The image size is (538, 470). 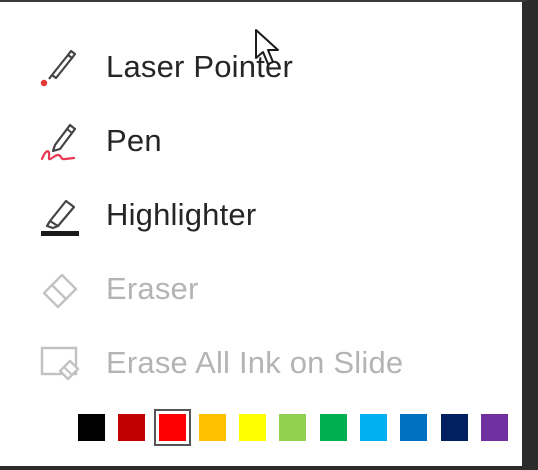 What do you see at coordinates (255, 362) in the screenshot?
I see `menu-item-label: Erase All Ink on Slide` at bounding box center [255, 362].